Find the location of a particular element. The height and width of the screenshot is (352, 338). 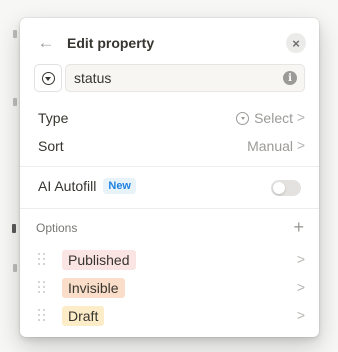

property-name-row: i is located at coordinates (169, 78).